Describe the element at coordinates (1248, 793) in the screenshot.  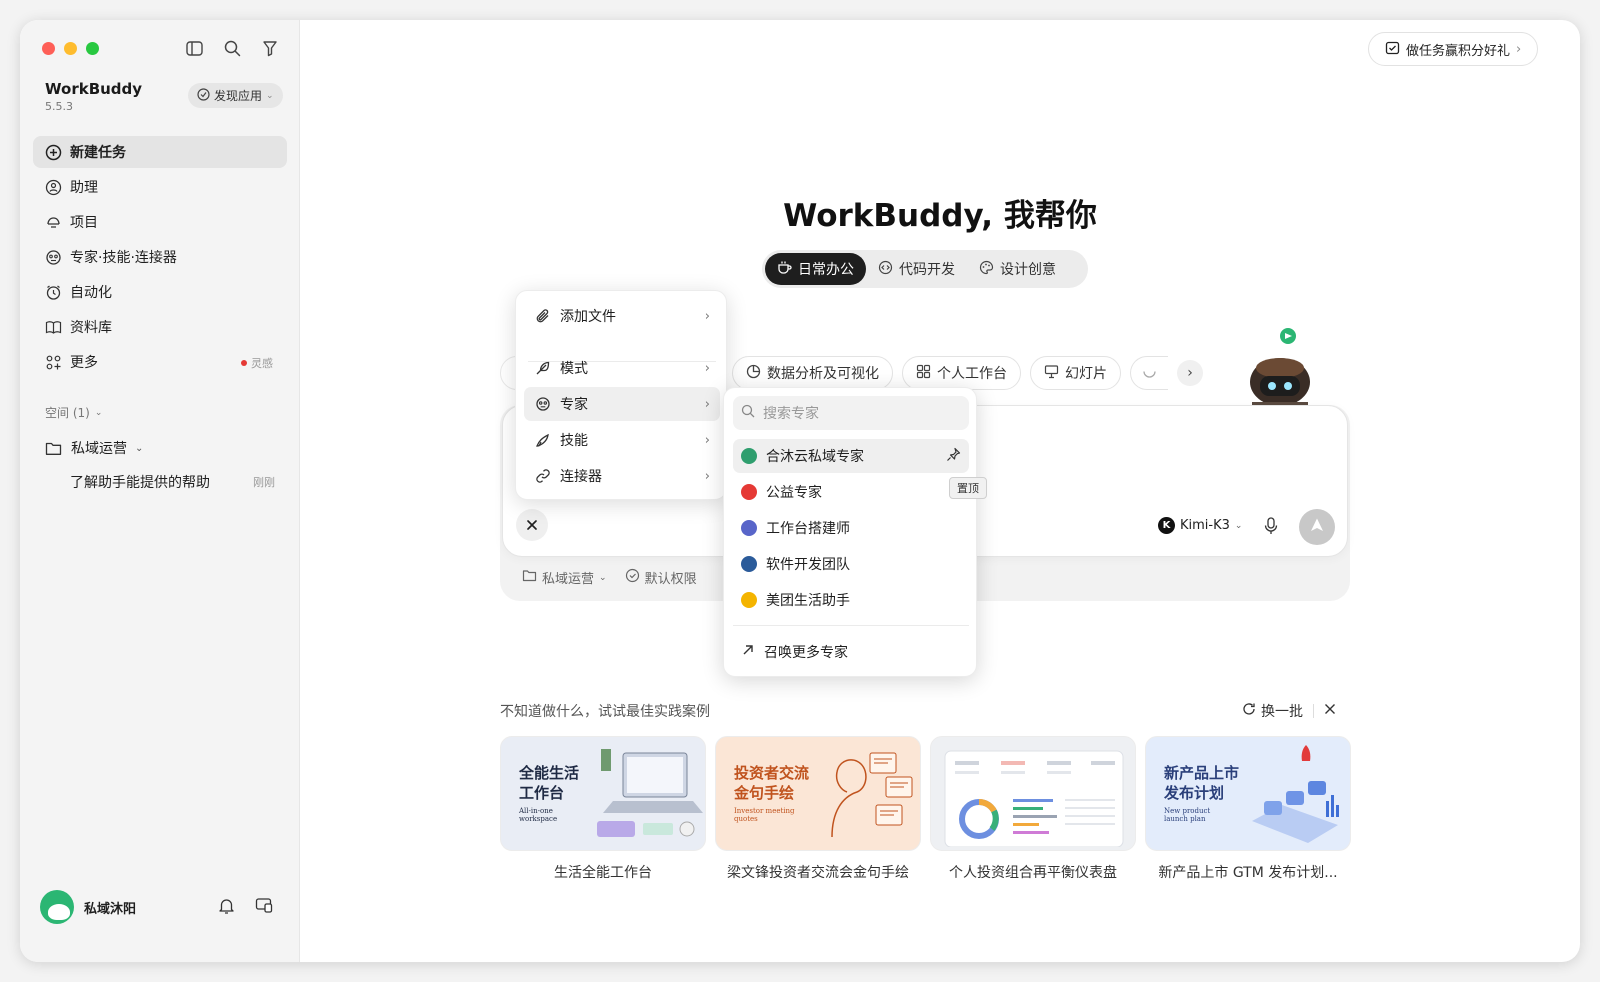
I see `card-thumbnail: 新产品上市 发布计划 New product launch plan` at that location.